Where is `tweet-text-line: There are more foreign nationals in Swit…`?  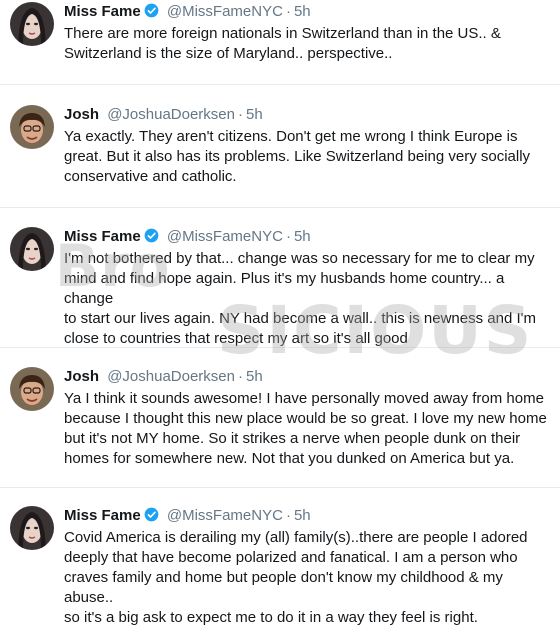 tweet-text-line: There are more foreign nationals in Swit… is located at coordinates (282, 33).